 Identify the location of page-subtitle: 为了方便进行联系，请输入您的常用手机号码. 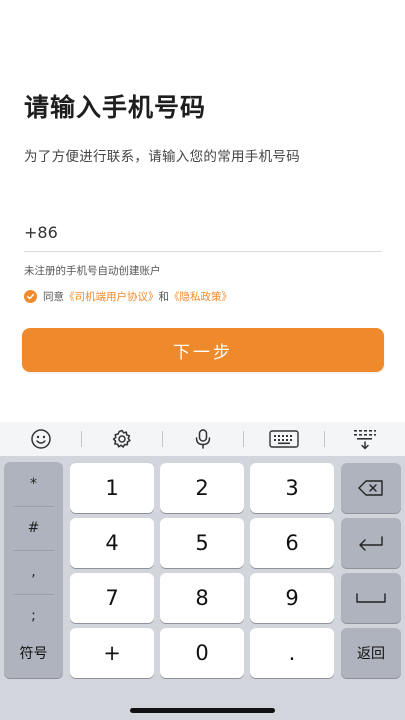
(162, 157).